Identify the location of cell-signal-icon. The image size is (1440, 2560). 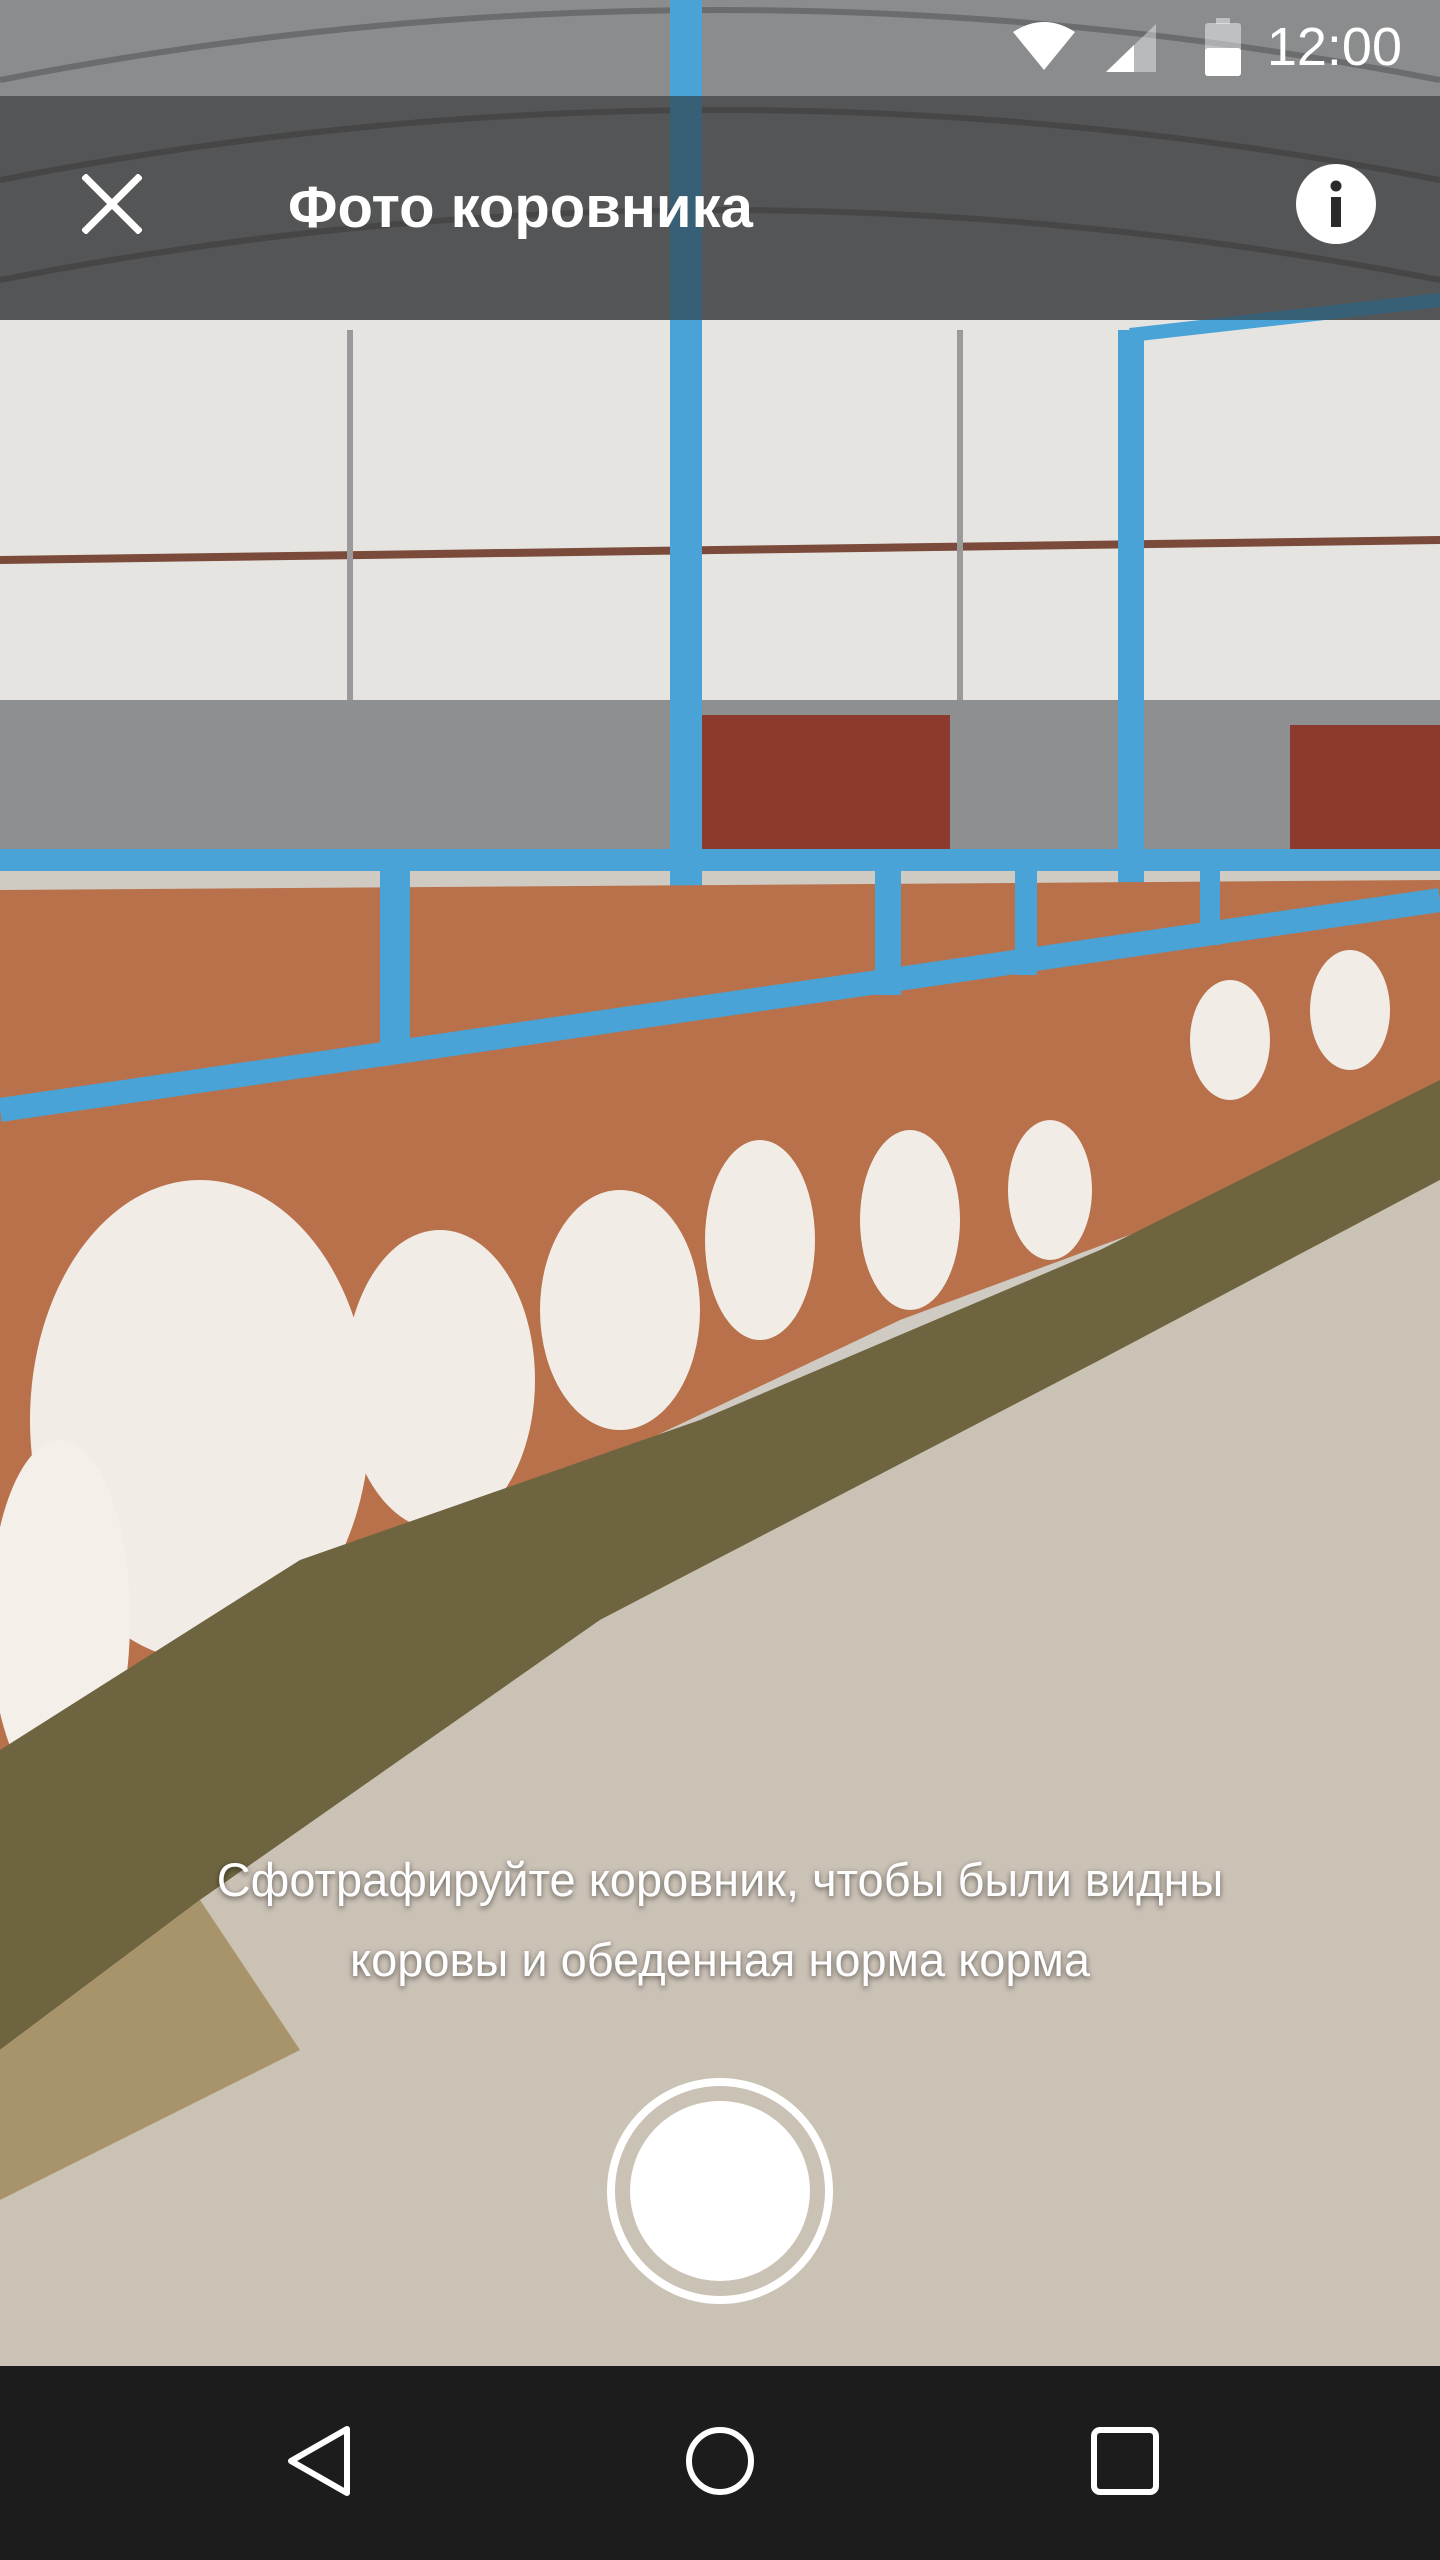
(1131, 50).